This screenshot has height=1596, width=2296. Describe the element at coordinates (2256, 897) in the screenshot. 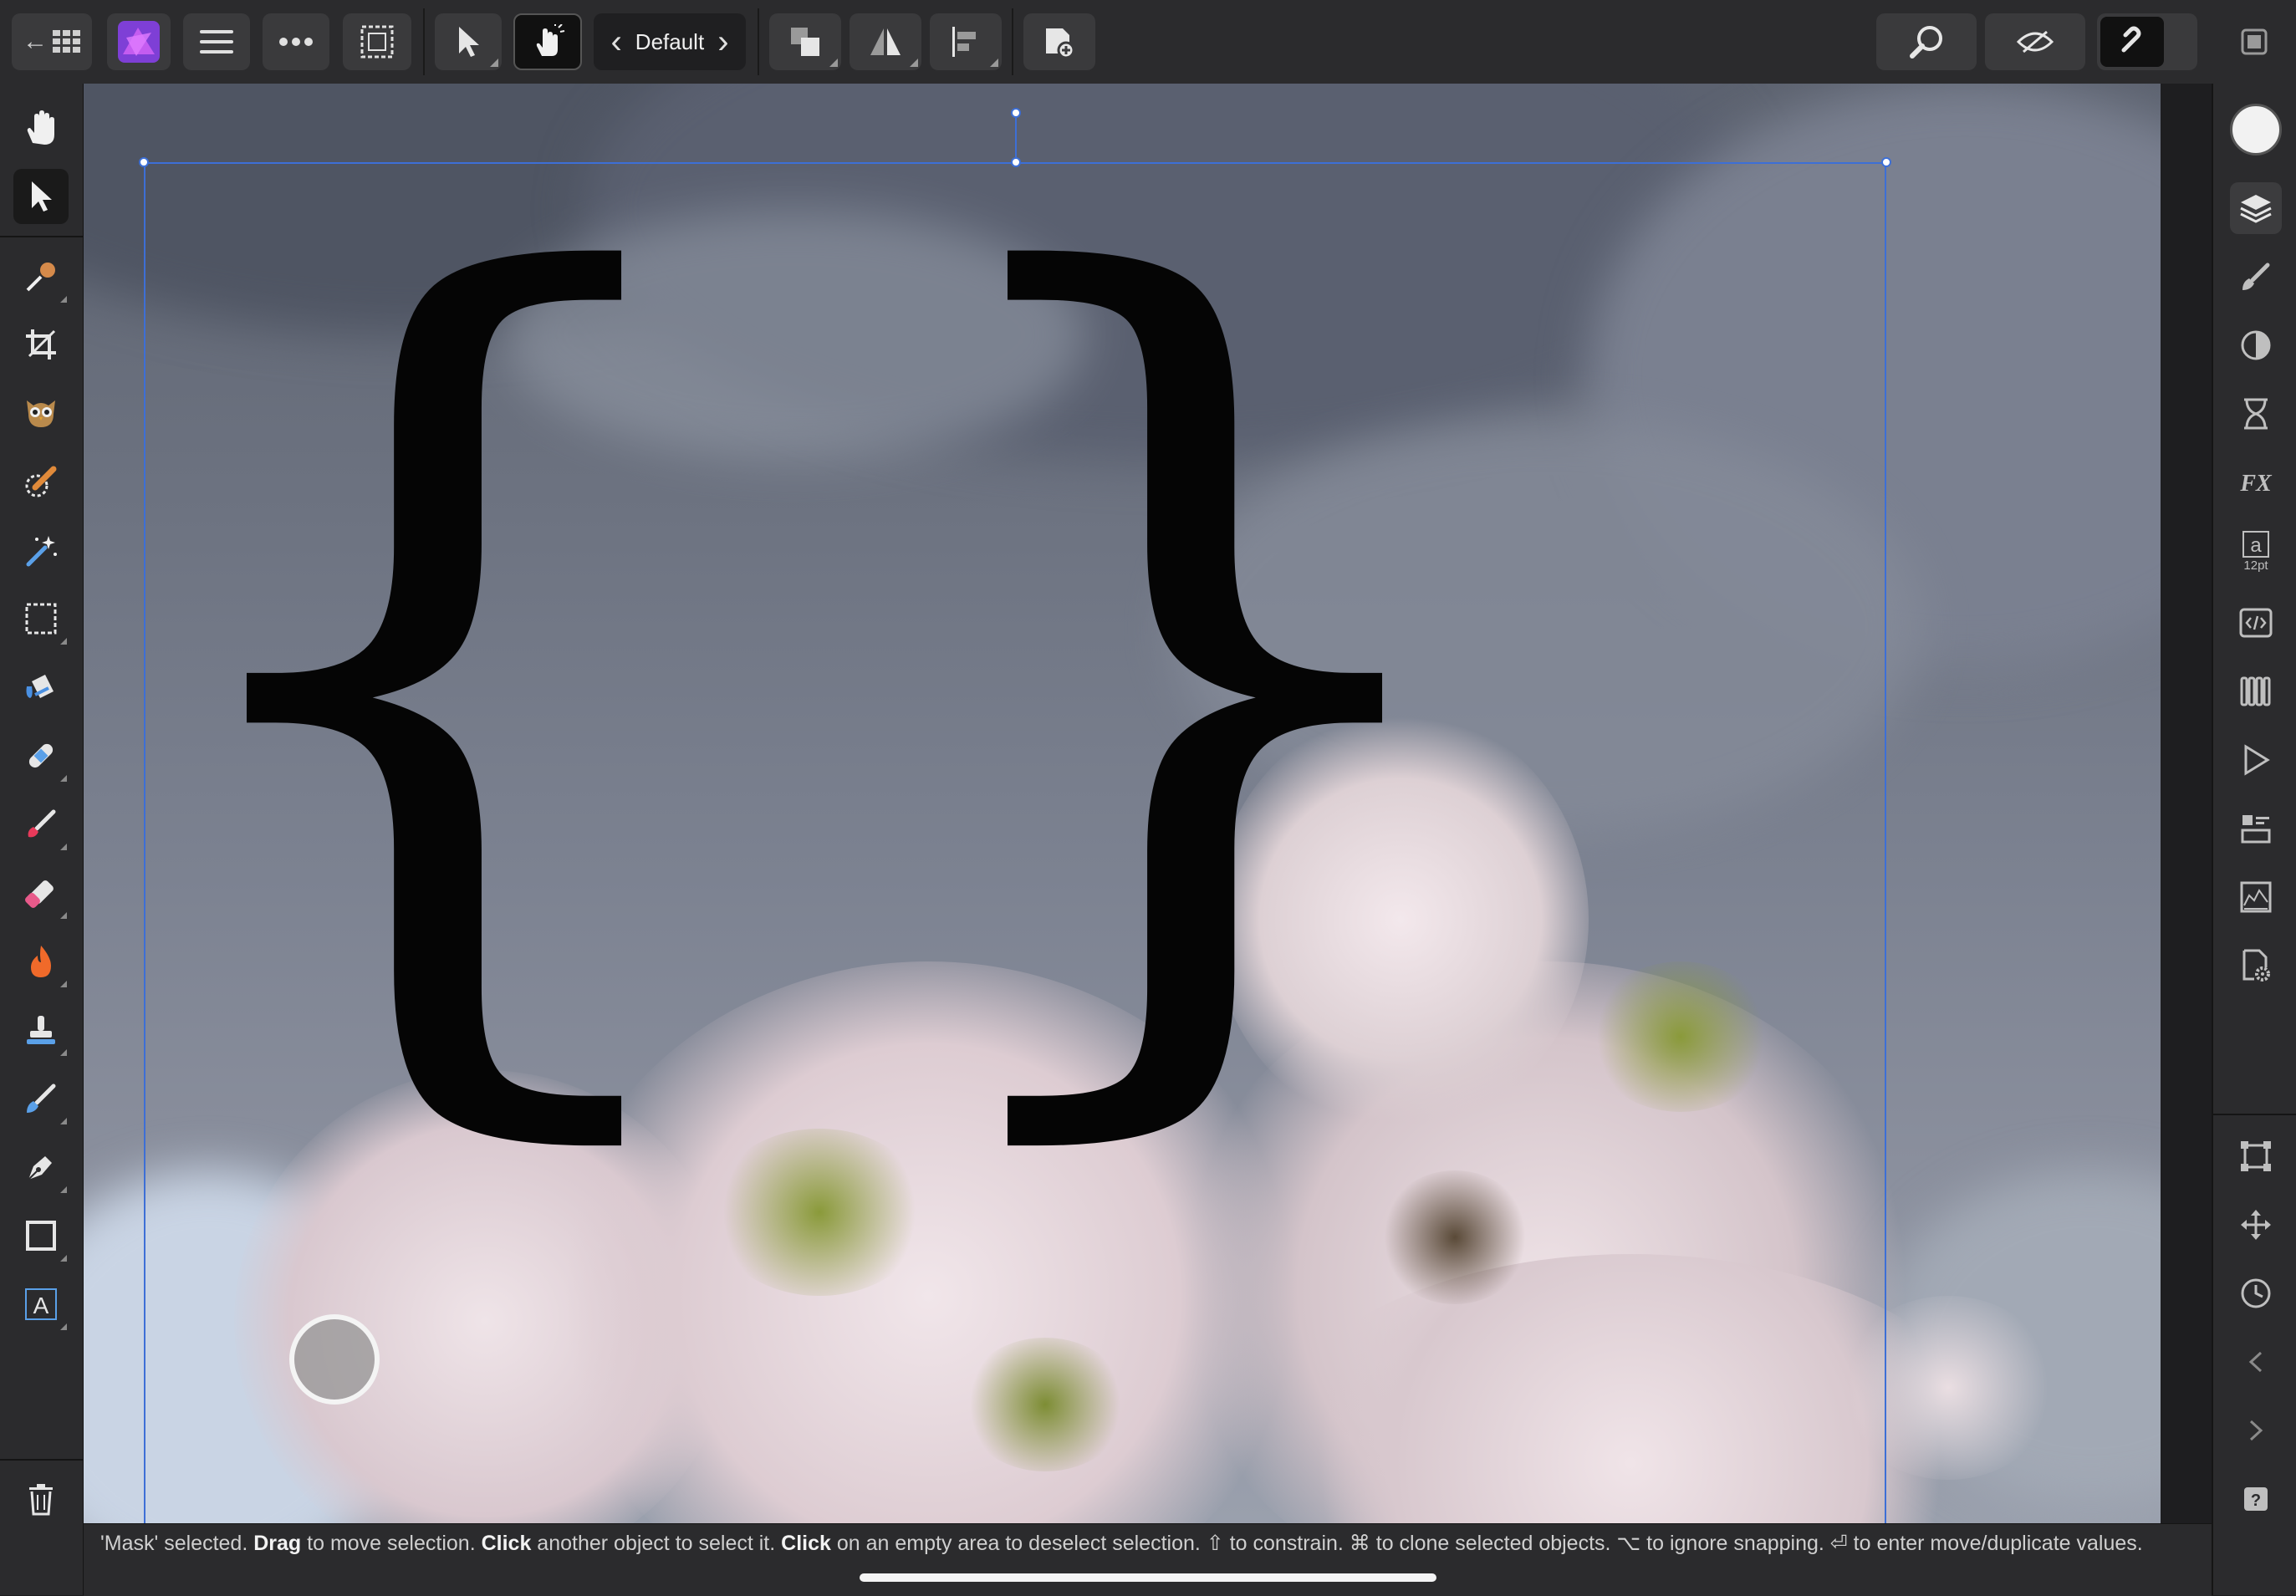

I see `histogram-panel-button` at that location.